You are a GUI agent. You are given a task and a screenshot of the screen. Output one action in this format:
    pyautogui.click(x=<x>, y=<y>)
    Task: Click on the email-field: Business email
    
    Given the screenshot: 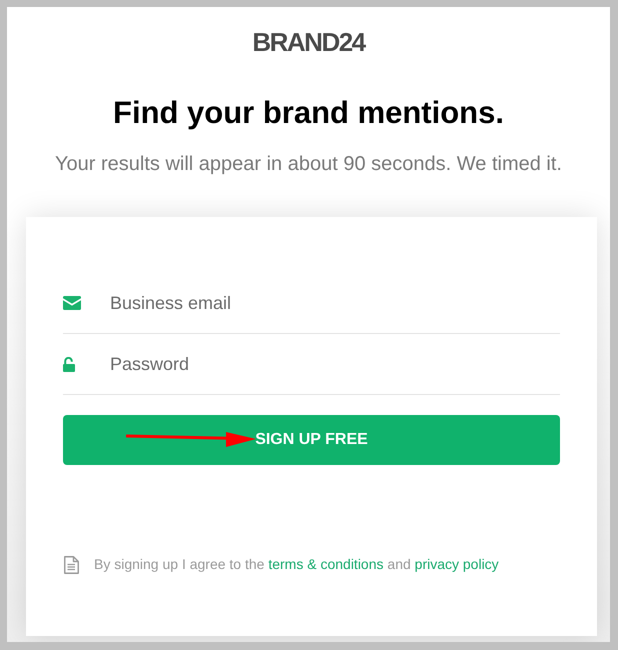 What is the action you would take?
    pyautogui.click(x=335, y=303)
    